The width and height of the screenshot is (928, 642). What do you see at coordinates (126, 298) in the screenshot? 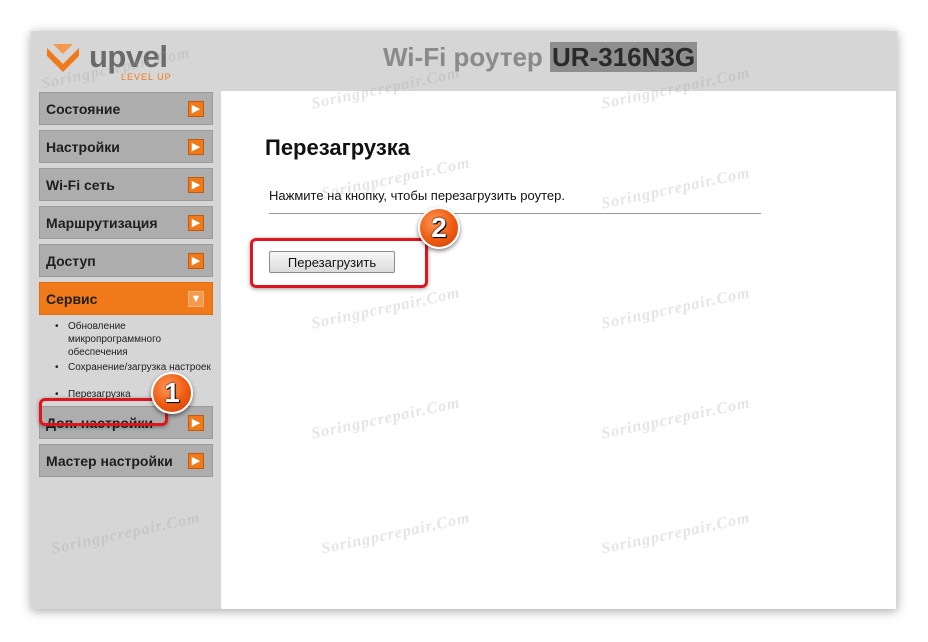
I see `sidebar-item-service: Сервис ▼` at bounding box center [126, 298].